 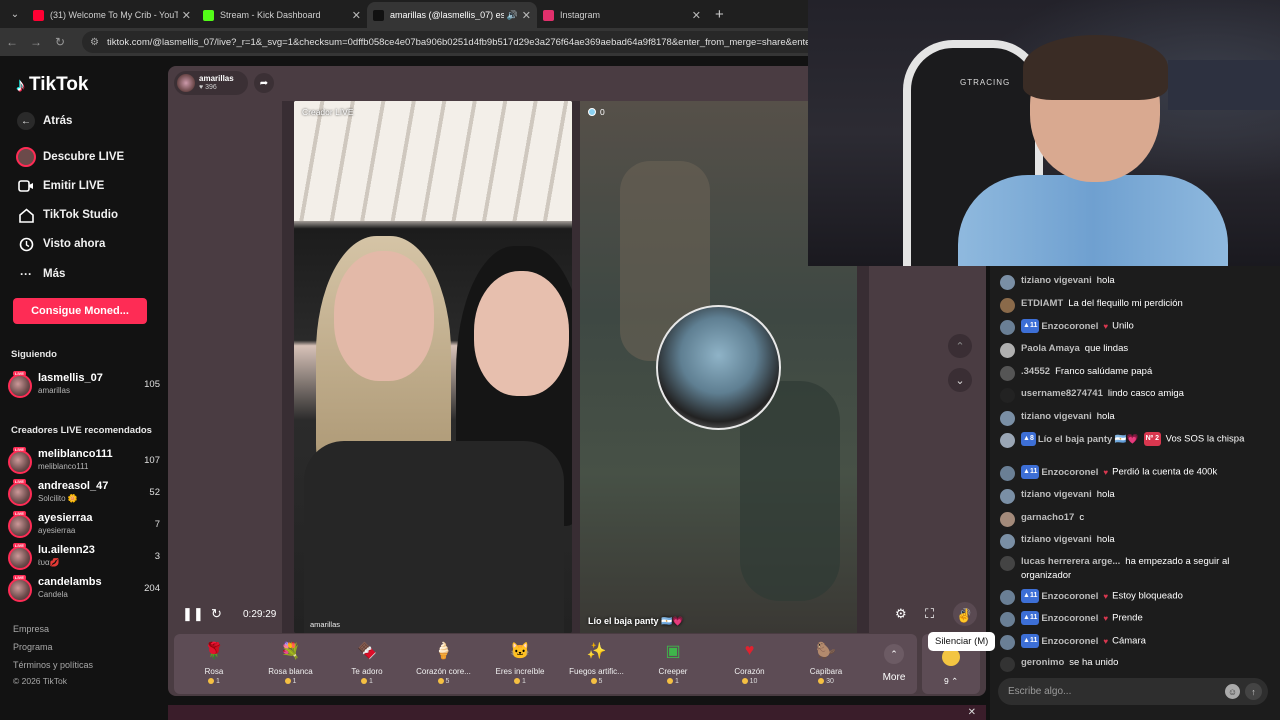 What do you see at coordinates (1088, 439) in the screenshot?
I see `chat-username: Lío el baja panty 🇦🇷💗` at bounding box center [1088, 439].